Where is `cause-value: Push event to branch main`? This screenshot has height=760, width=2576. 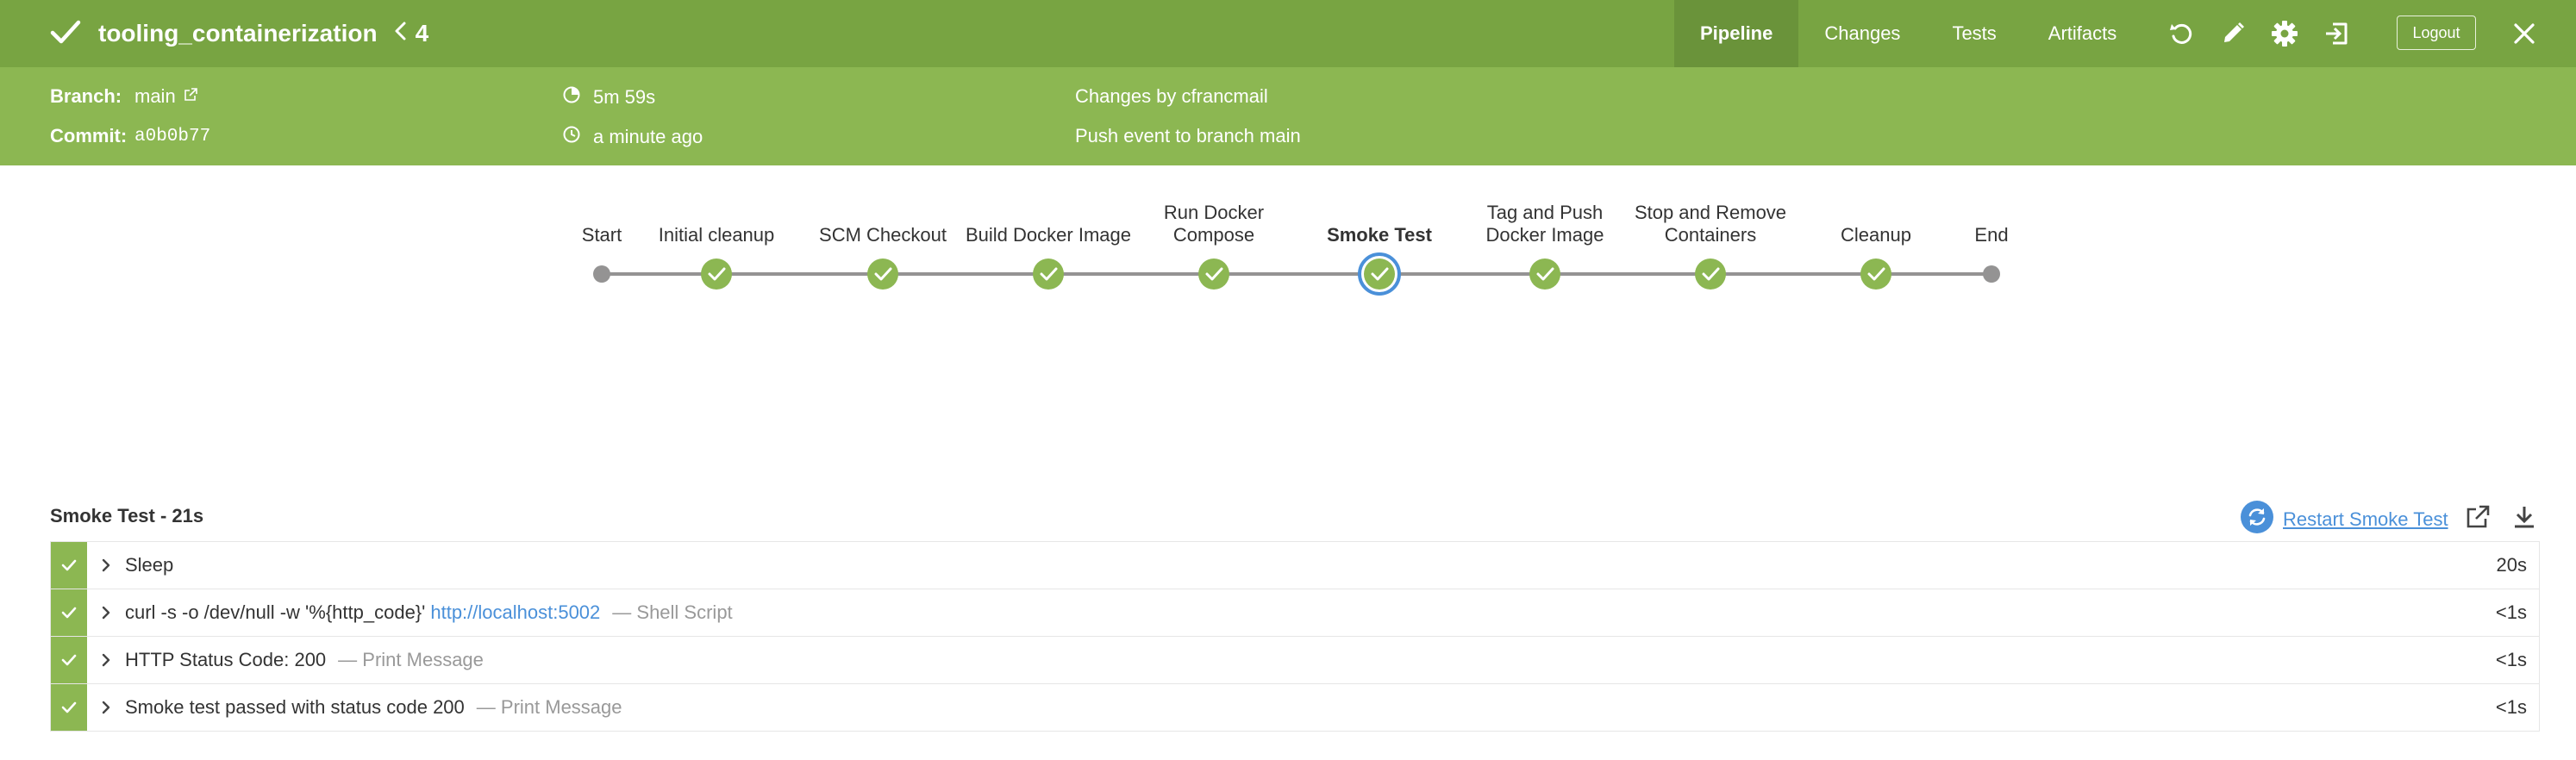
cause-value: Push event to branch main is located at coordinates (1188, 135).